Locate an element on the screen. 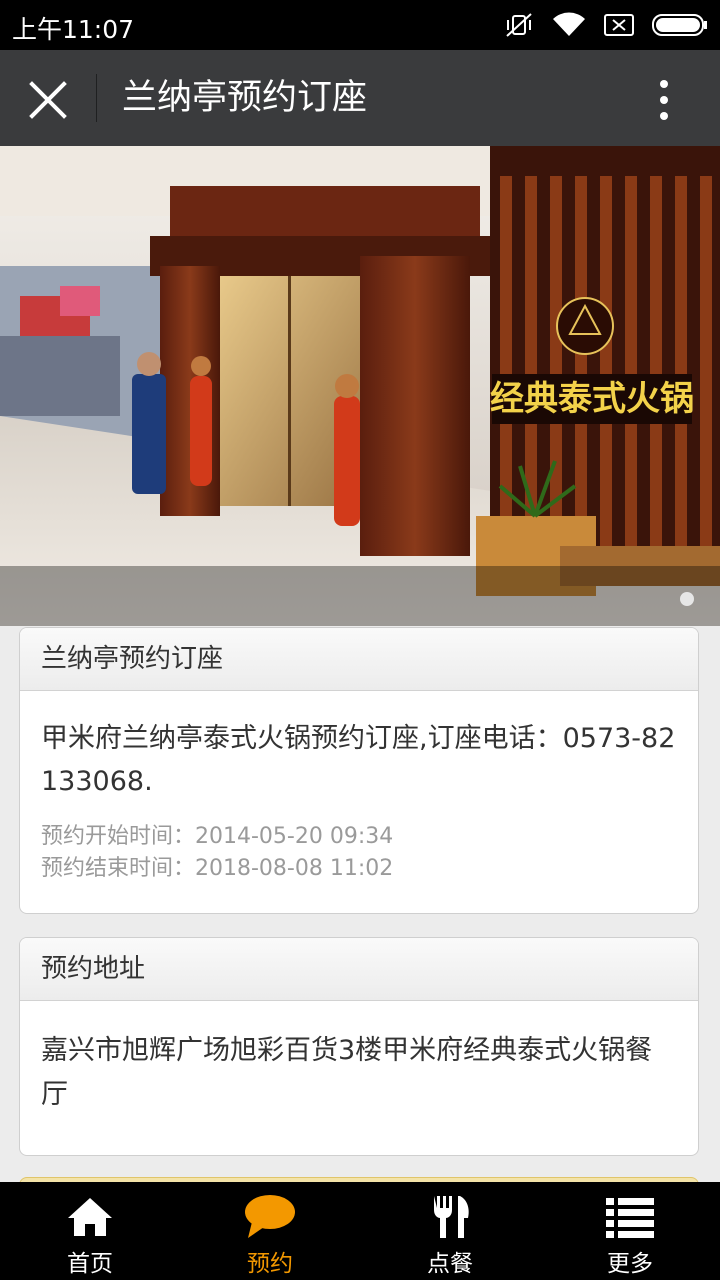 The height and width of the screenshot is (1280, 720). nav-label-reservation: 预约 is located at coordinates (270, 1264).